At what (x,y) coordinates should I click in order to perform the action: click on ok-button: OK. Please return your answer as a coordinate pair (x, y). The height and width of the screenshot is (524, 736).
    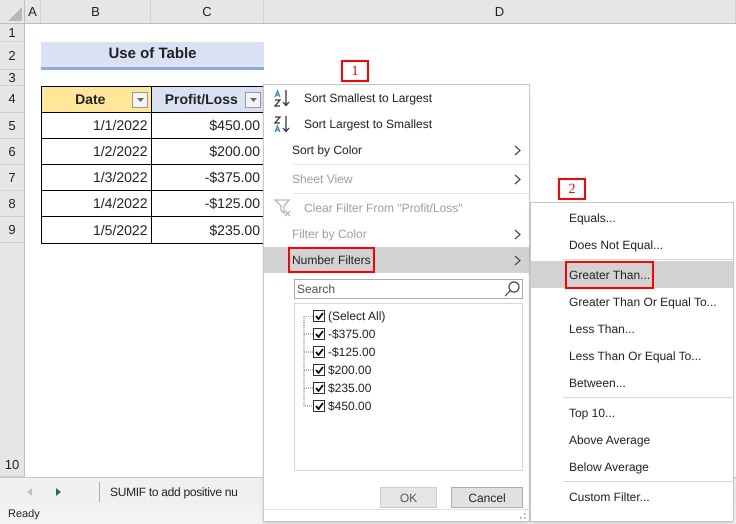
    Looking at the image, I should click on (408, 497).